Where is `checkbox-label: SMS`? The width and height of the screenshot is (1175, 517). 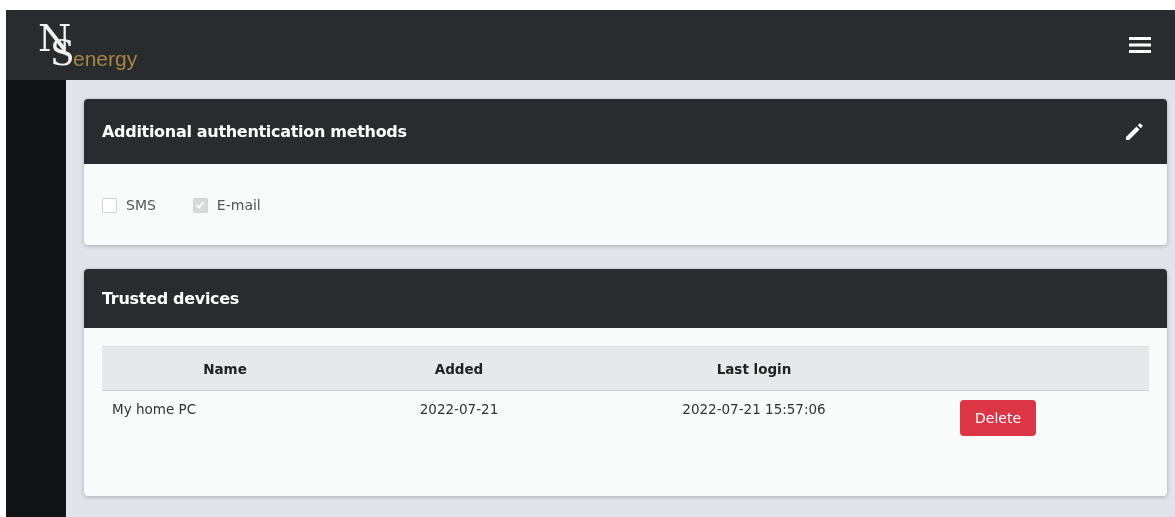 checkbox-label: SMS is located at coordinates (141, 205).